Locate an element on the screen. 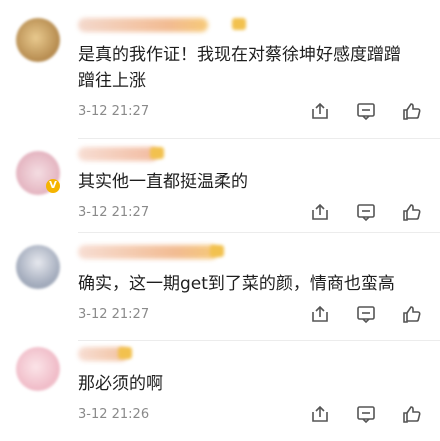 The height and width of the screenshot is (441, 440). comment-text-line: 其实他一直都挺温柔的 is located at coordinates (163, 182).